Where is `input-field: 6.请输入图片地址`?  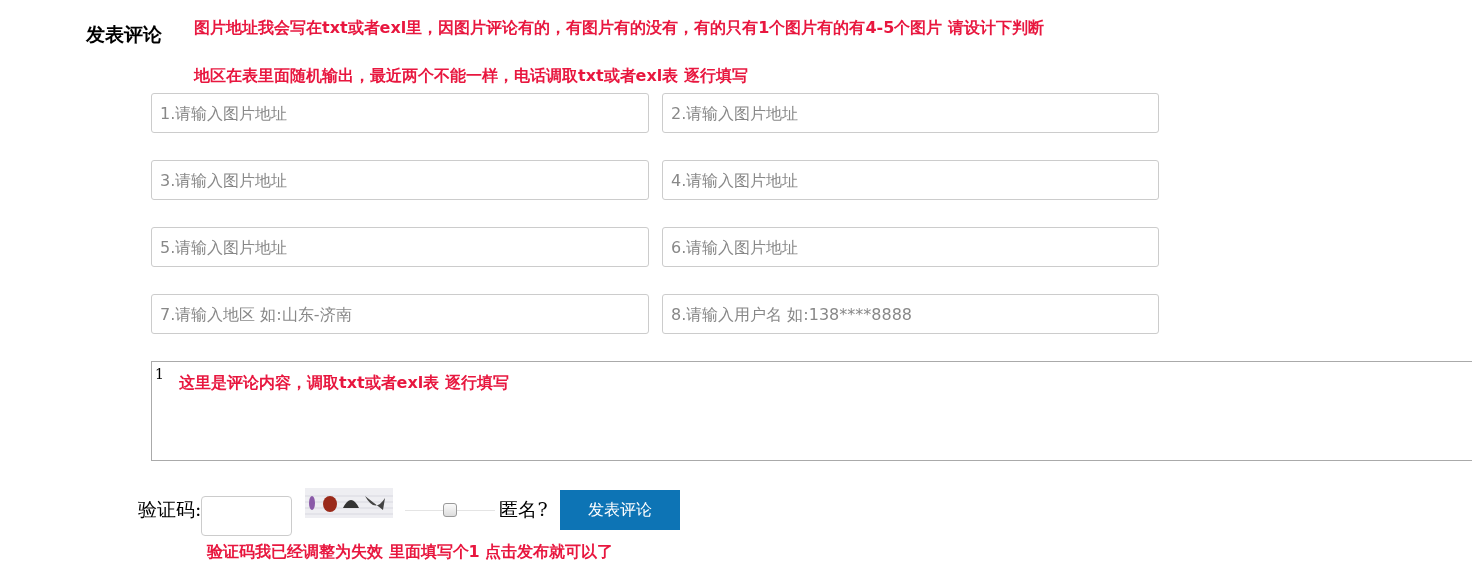
input-field: 6.请输入图片地址 is located at coordinates (910, 247).